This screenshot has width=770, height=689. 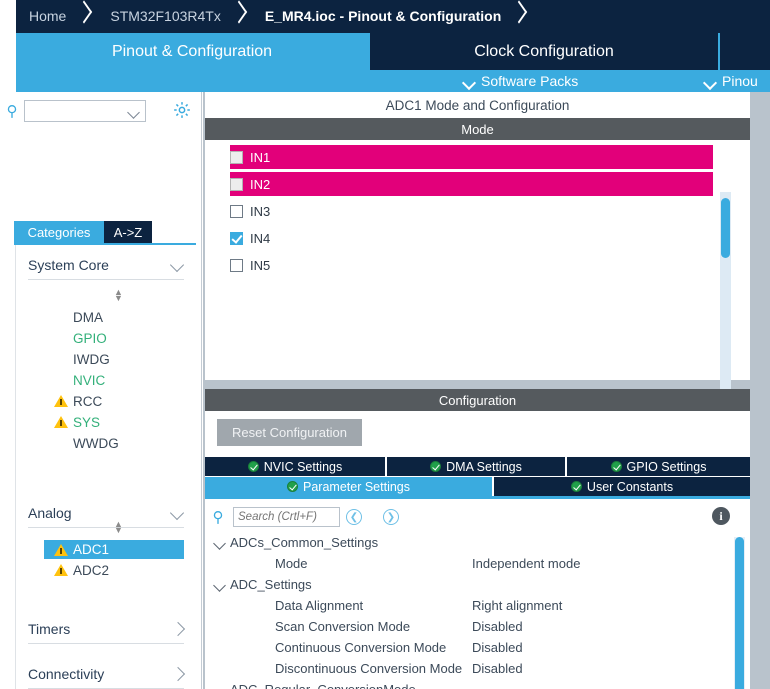 What do you see at coordinates (471, 265) in the screenshot?
I see `channel-row-in5: IN5` at bounding box center [471, 265].